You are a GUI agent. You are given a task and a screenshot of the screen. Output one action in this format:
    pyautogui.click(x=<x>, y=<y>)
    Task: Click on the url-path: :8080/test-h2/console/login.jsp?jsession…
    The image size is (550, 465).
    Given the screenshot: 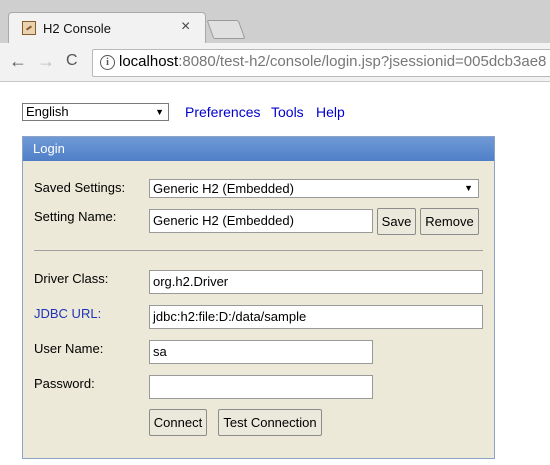 What is the action you would take?
    pyautogui.click(x=362, y=61)
    